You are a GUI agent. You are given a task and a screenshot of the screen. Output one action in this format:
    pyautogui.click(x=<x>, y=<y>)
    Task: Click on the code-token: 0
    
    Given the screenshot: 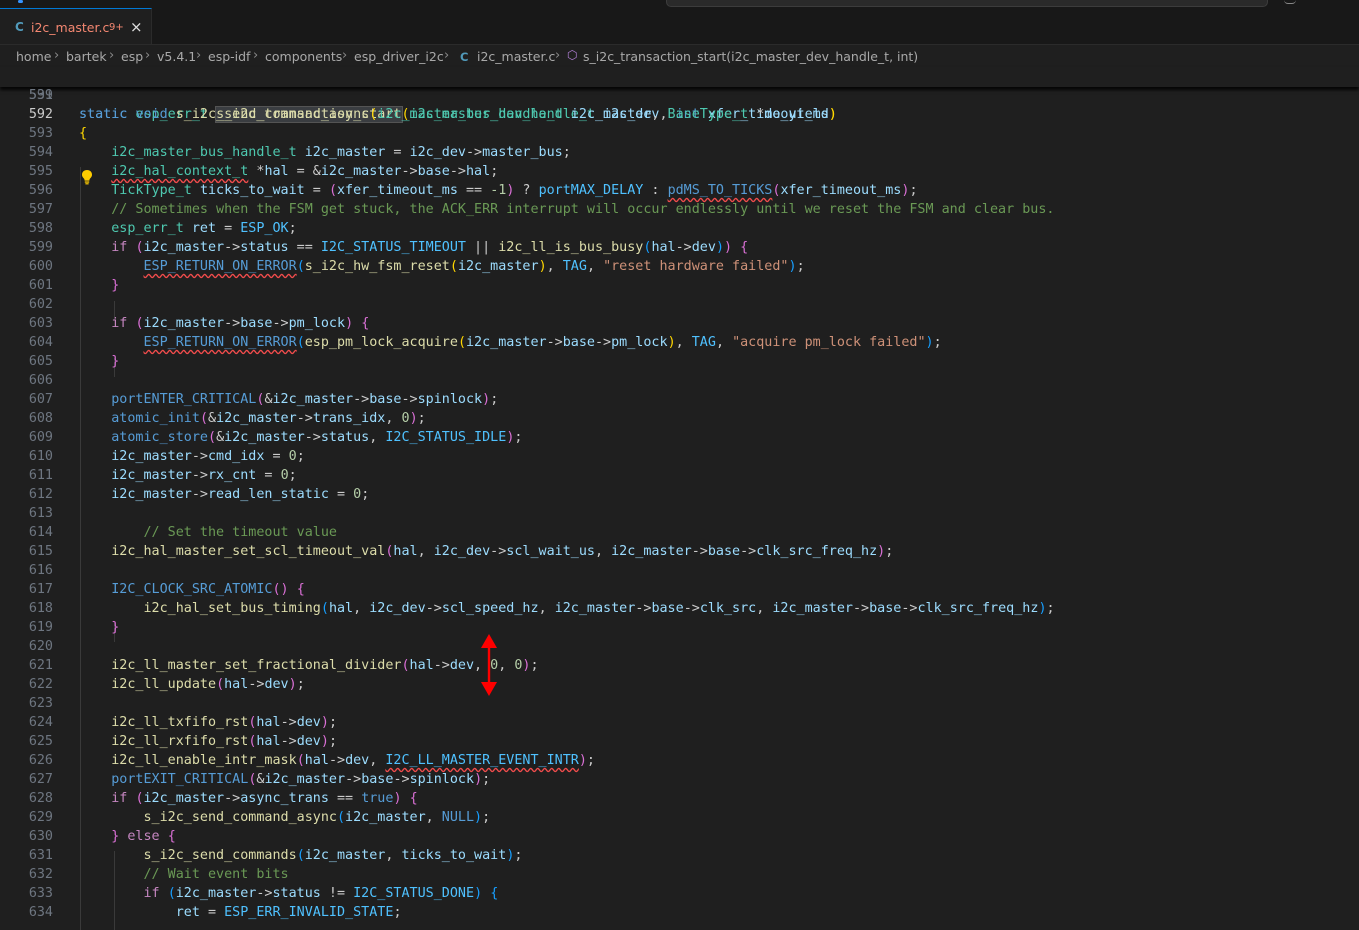 What is the action you would take?
    pyautogui.click(x=357, y=494)
    